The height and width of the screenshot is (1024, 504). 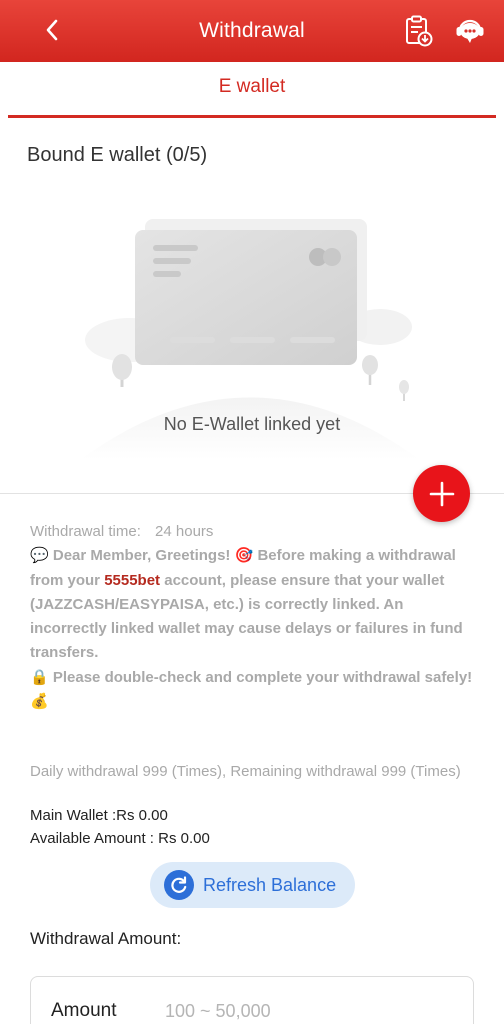 I want to click on empty-state-text: No E-Wallet linked yet, so click(x=252, y=424).